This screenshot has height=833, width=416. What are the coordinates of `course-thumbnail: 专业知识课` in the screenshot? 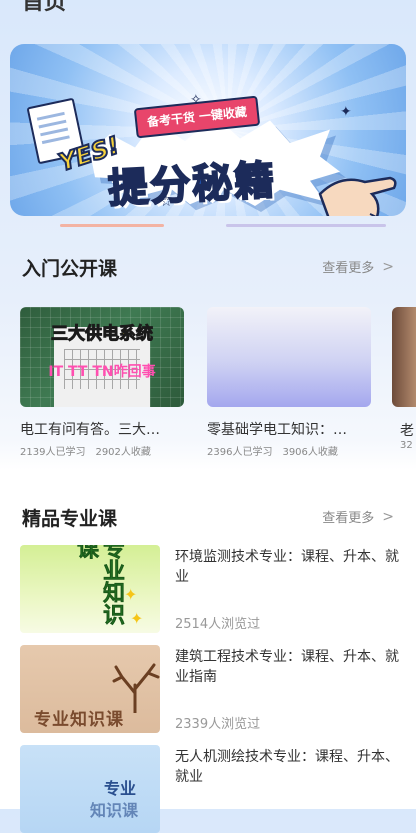 It's located at (90, 689).